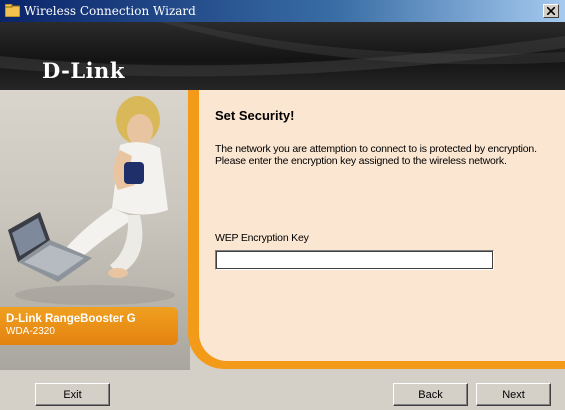 This screenshot has height=410, width=565. What do you see at coordinates (72, 394) in the screenshot?
I see `exit-button: Exit` at bounding box center [72, 394].